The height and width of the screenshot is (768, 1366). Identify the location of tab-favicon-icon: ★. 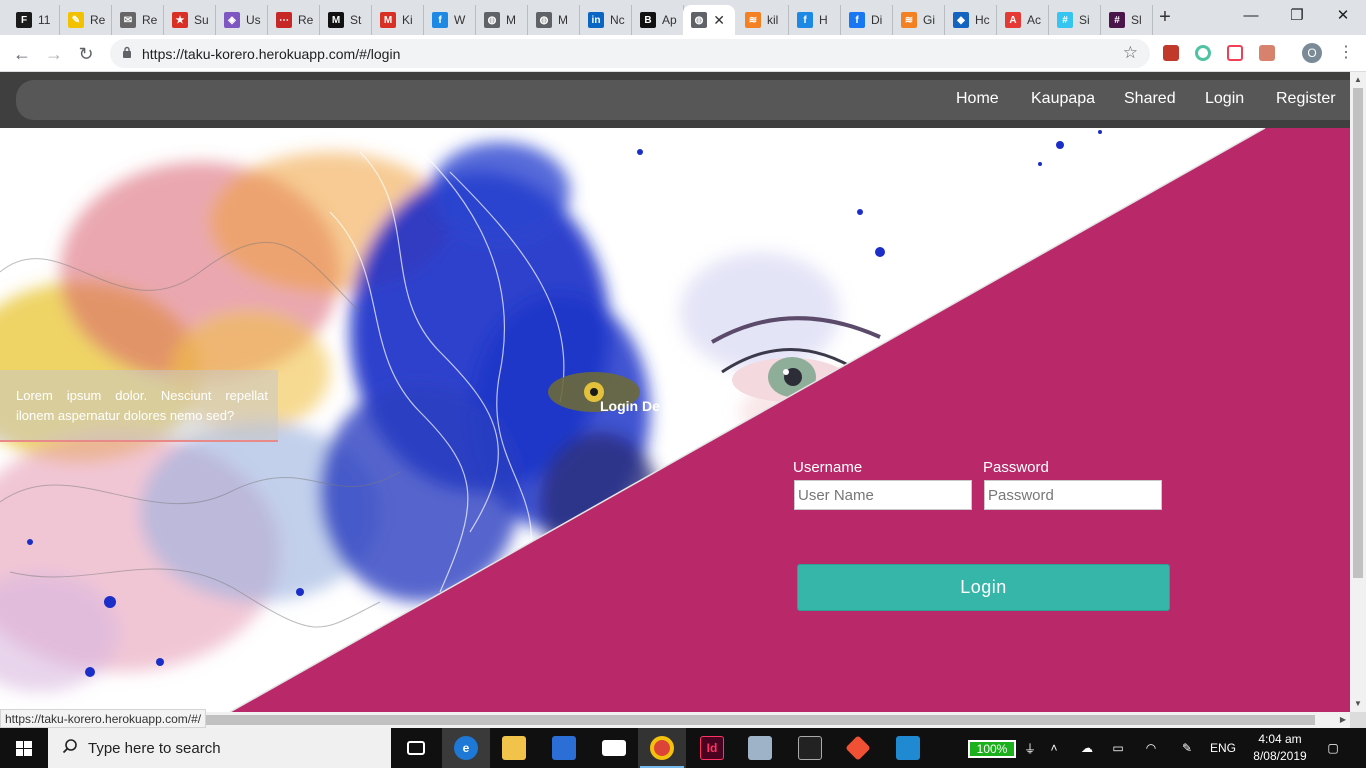
(180, 20).